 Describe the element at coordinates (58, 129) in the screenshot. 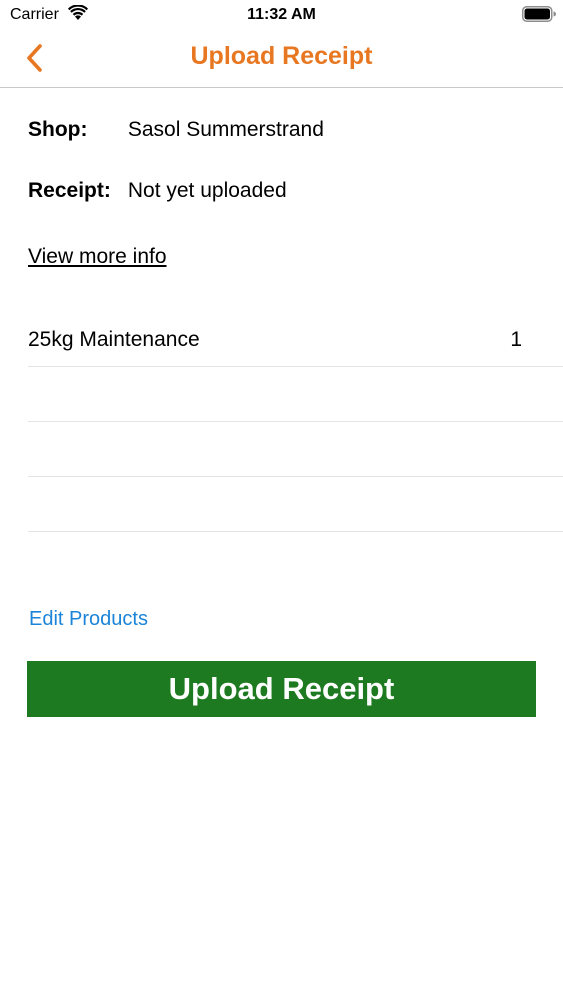

I see `shop-label: Shop:` at that location.